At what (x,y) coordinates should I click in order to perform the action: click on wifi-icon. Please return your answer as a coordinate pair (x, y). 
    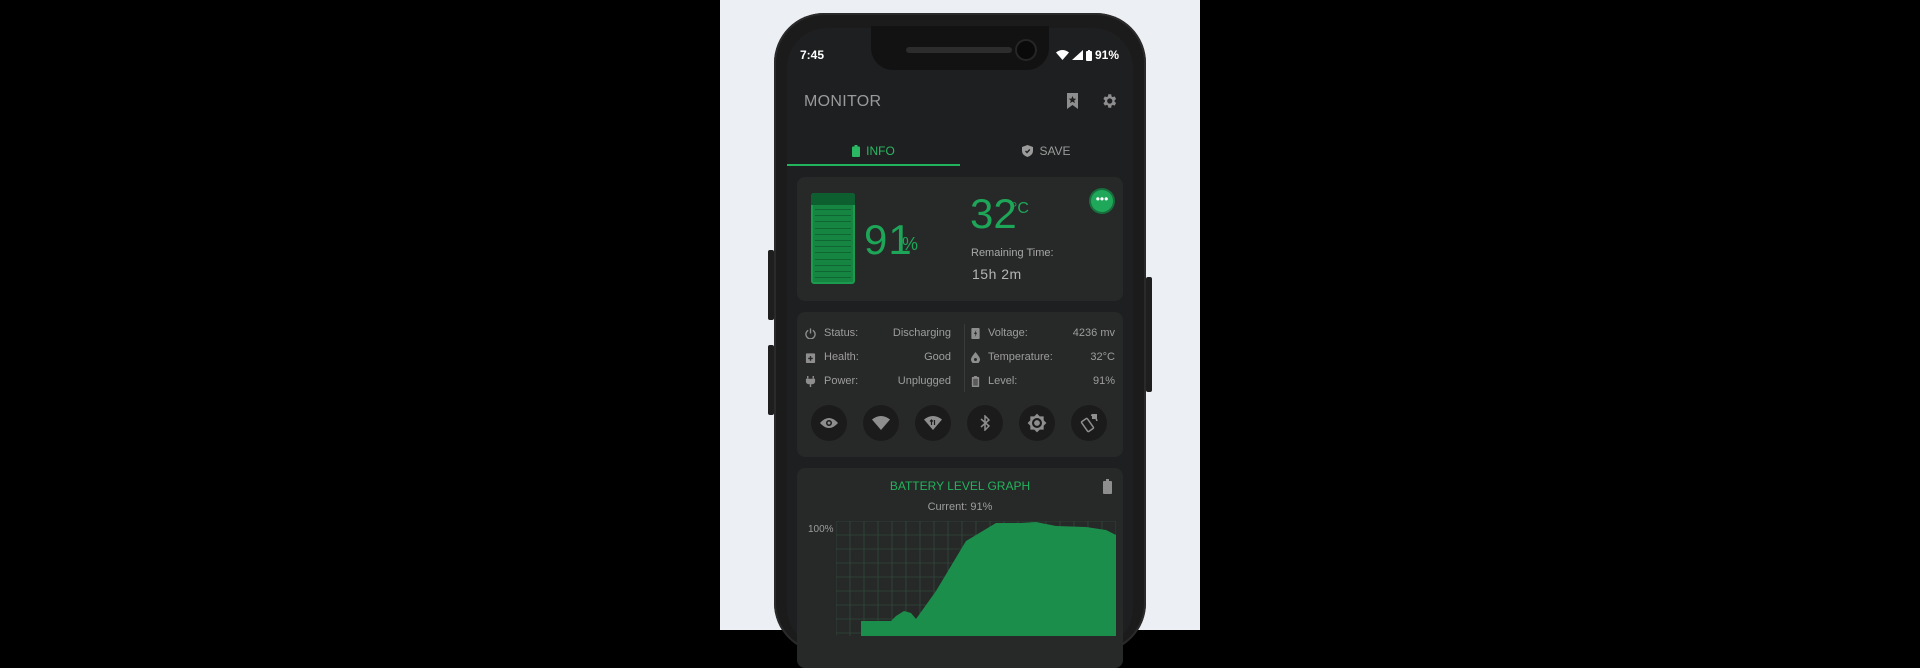
    Looking at the image, I should click on (881, 423).